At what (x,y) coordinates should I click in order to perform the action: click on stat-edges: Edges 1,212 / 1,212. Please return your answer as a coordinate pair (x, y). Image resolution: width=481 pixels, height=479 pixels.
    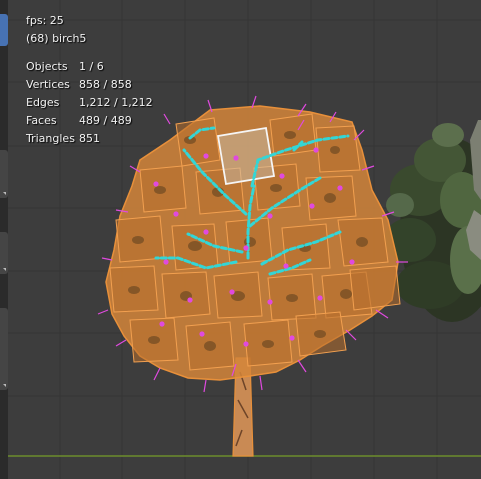
    Looking at the image, I should click on (89, 103).